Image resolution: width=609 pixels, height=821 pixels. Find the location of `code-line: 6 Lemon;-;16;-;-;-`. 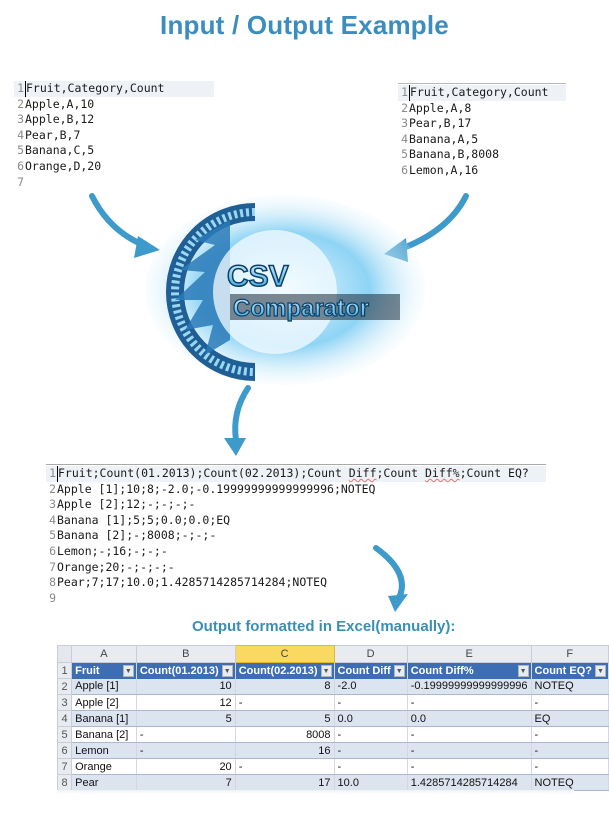

code-line: 6 Lemon;-;16;-;-;- is located at coordinates (108, 550).